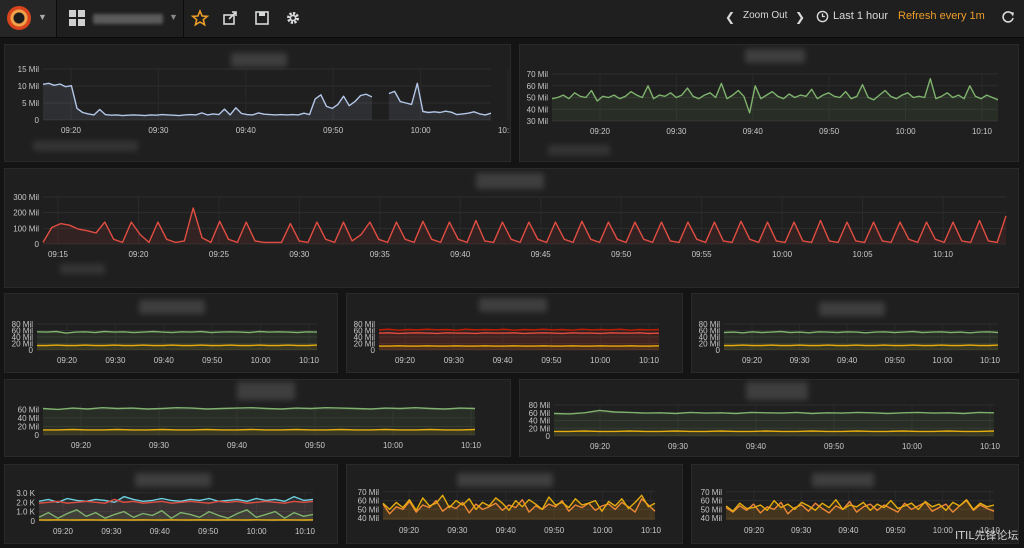  What do you see at coordinates (702, 254) in the screenshot?
I see `x-tick-label: 09:55` at bounding box center [702, 254].